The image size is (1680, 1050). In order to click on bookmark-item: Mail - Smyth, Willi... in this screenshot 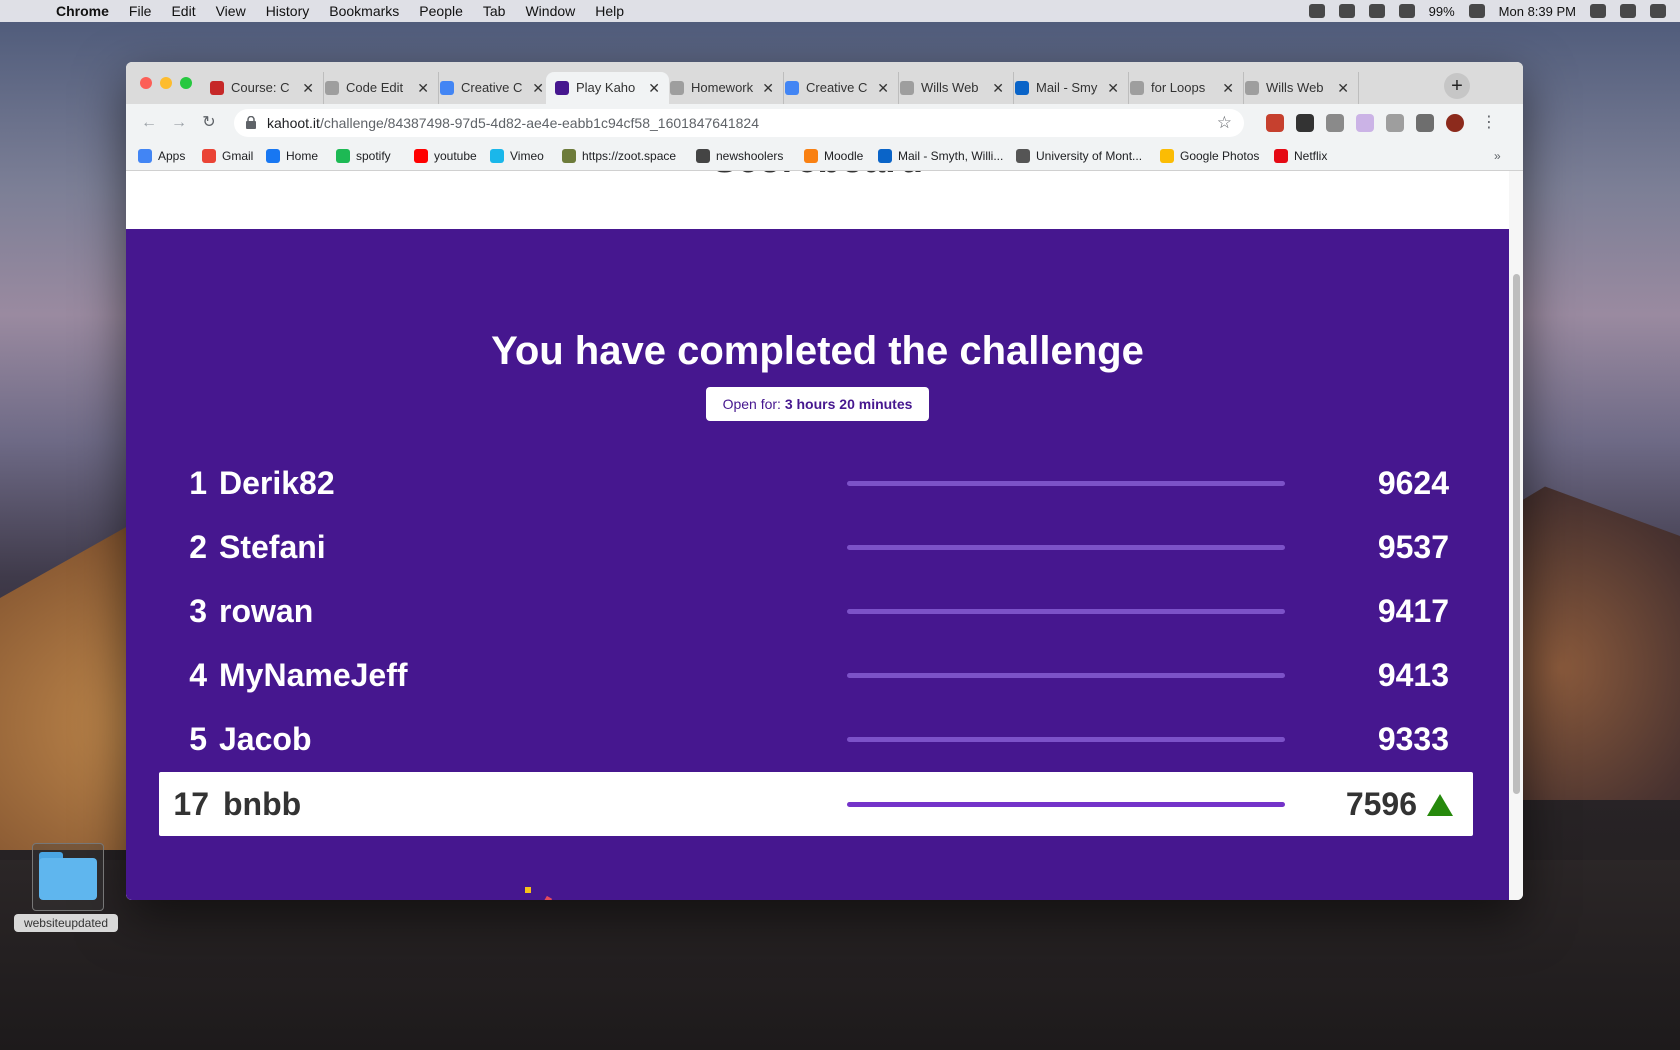, I will do `click(940, 156)`.